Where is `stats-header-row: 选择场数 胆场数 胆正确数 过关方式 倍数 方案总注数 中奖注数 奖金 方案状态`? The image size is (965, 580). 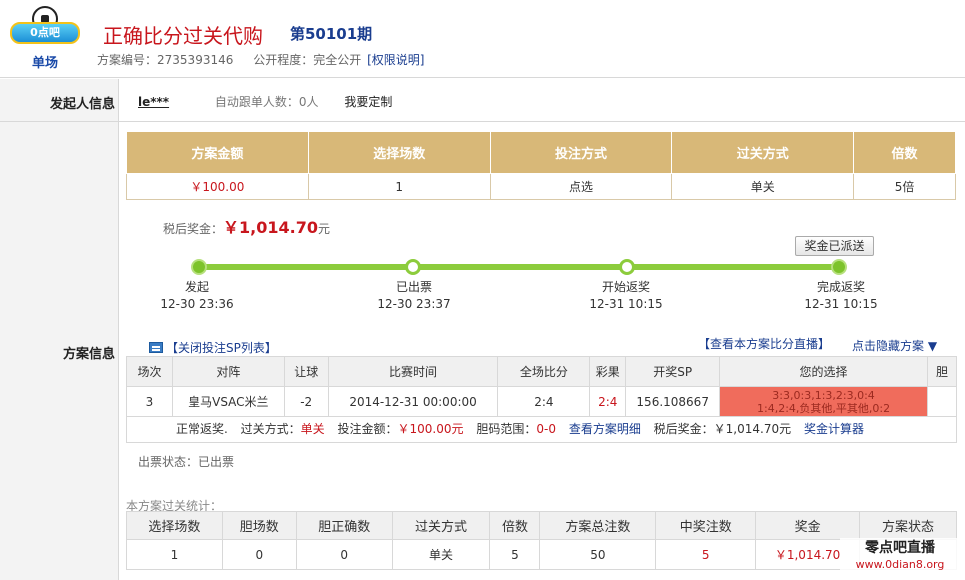 stats-header-row: 选择场数 胆场数 胆正确数 过关方式 倍数 方案总注数 中奖注数 奖金 方案状态 is located at coordinates (541, 525).